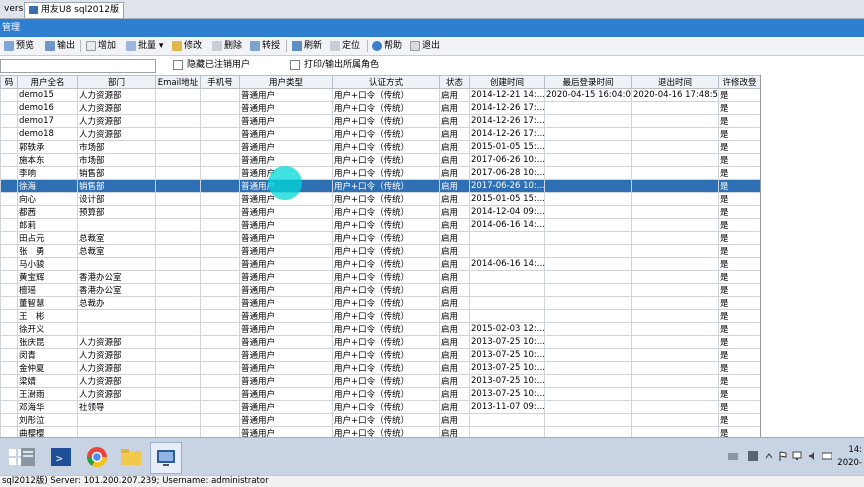 The height and width of the screenshot is (487, 864). I want to click on clock: 14: 2020-, so click(849, 457).